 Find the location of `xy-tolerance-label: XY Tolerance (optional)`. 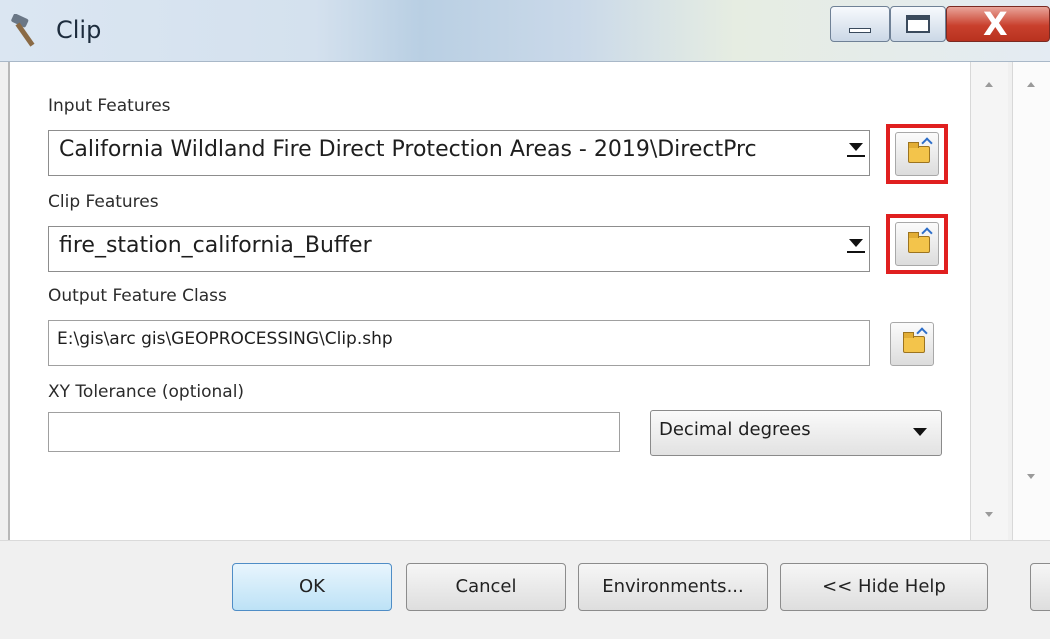

xy-tolerance-label: XY Tolerance (optional) is located at coordinates (146, 392).